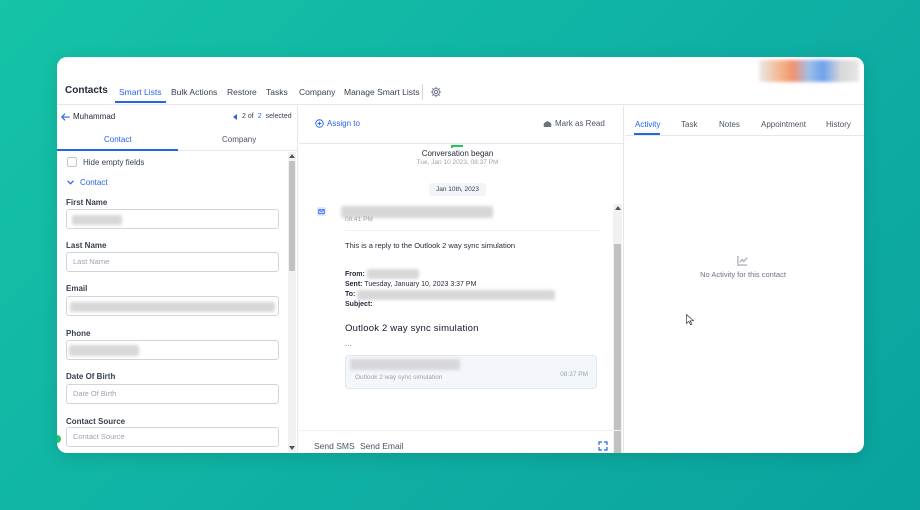  What do you see at coordinates (436, 92) in the screenshot?
I see `gear-icon` at bounding box center [436, 92].